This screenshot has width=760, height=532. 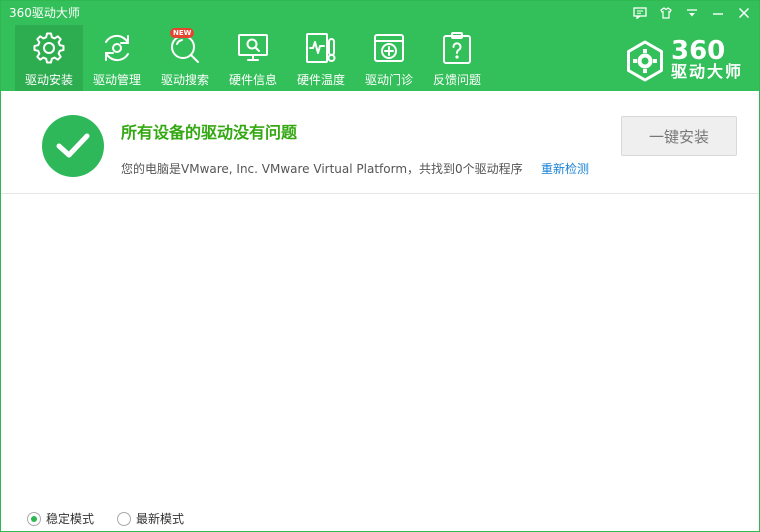 I want to click on tab-label: 驱动安装, so click(x=48, y=80).